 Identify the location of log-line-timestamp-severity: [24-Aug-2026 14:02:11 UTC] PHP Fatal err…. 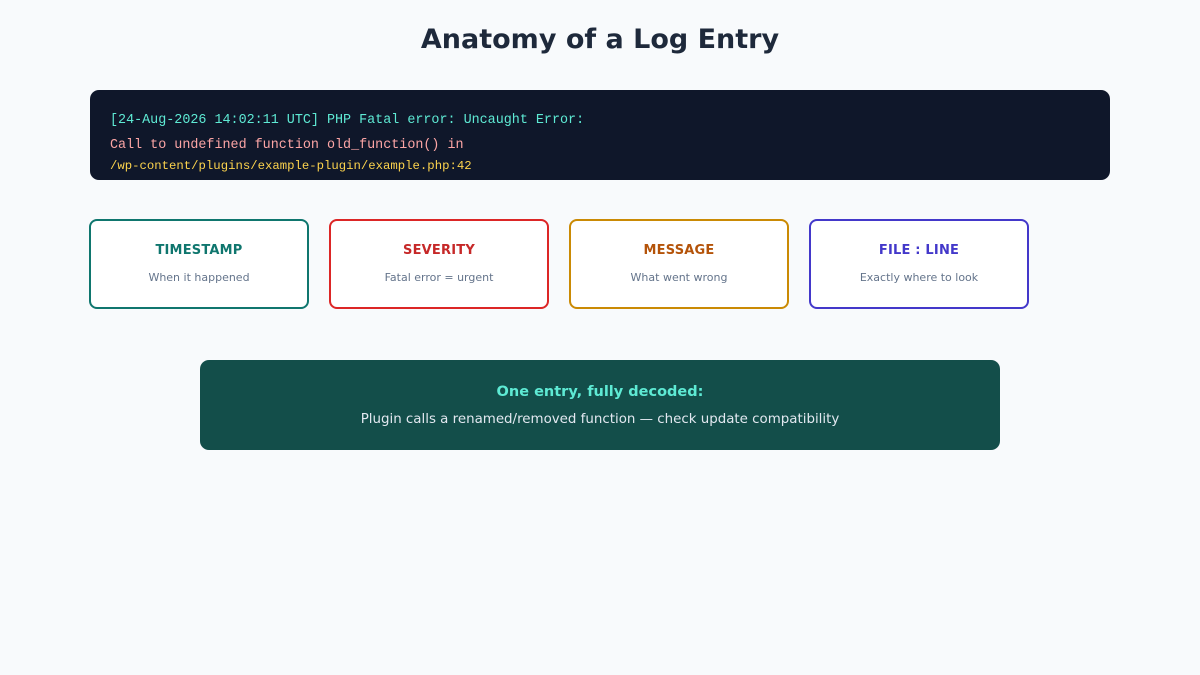
(347, 120).